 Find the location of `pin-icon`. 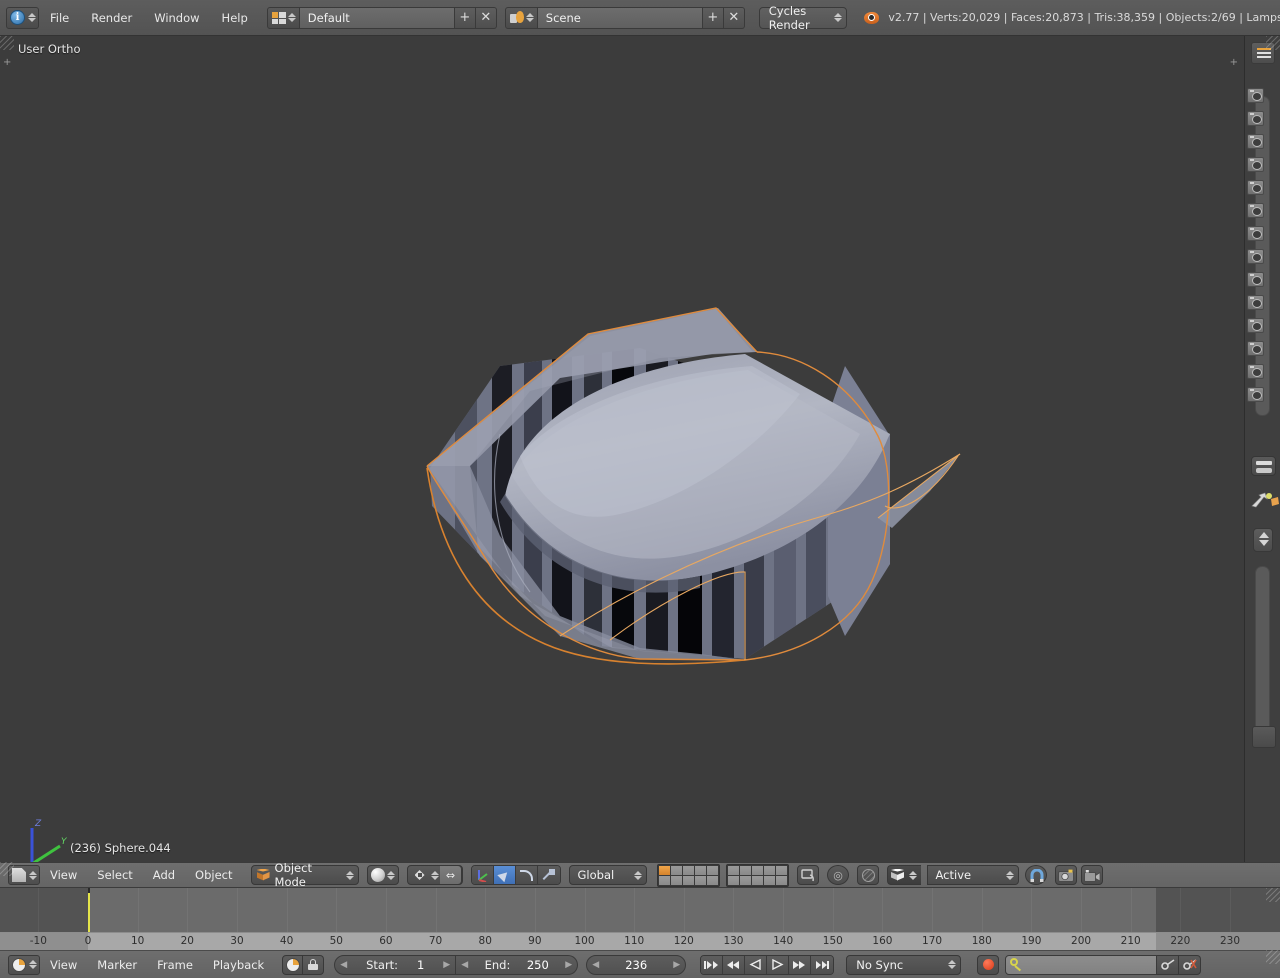

pin-icon is located at coordinates (1264, 501).